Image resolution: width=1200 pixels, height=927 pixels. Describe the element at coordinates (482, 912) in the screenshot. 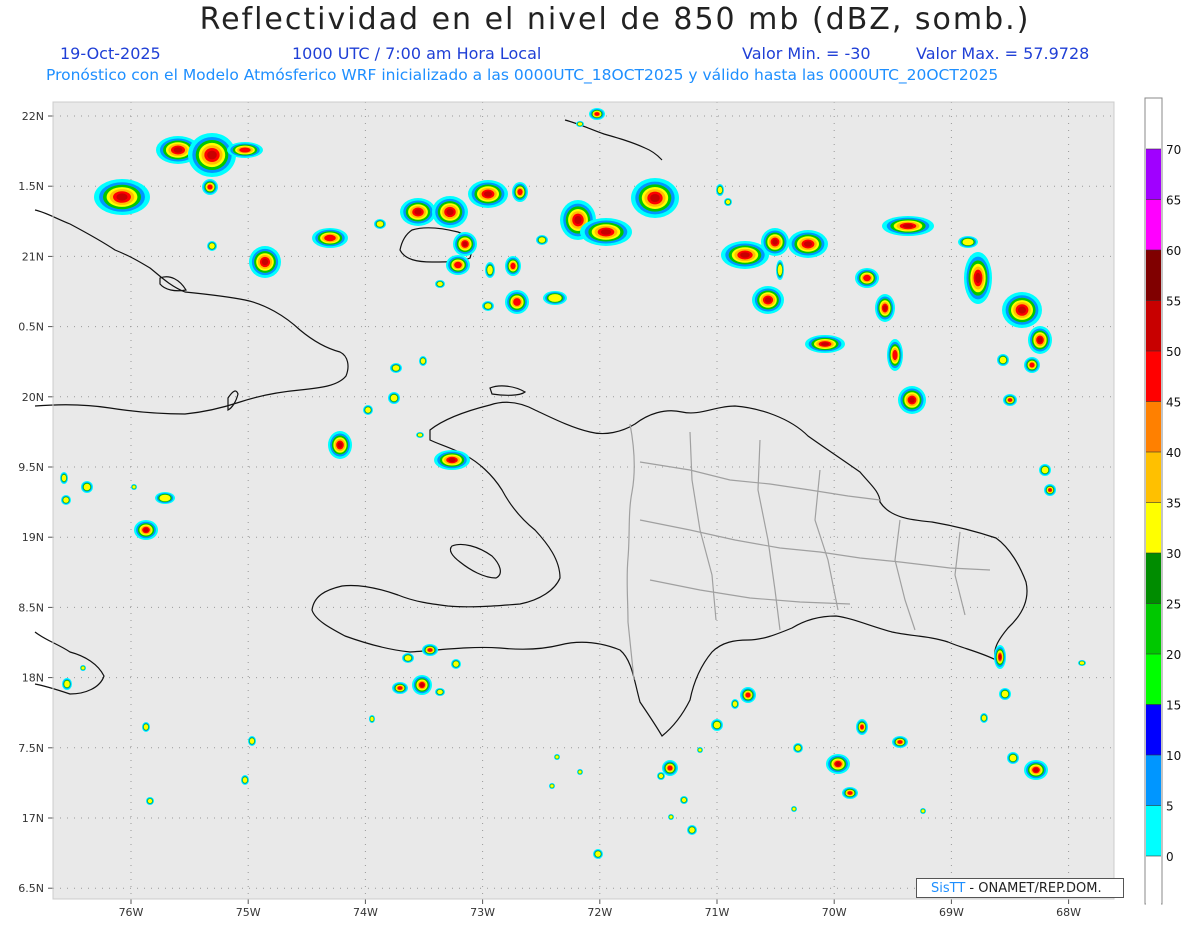

I see `lon-tick-label: 73W` at that location.